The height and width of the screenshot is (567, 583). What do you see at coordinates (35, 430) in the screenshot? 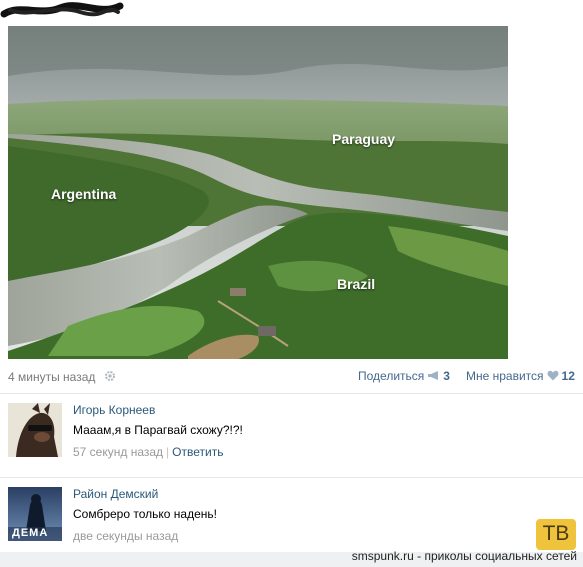
I see `avatar` at bounding box center [35, 430].